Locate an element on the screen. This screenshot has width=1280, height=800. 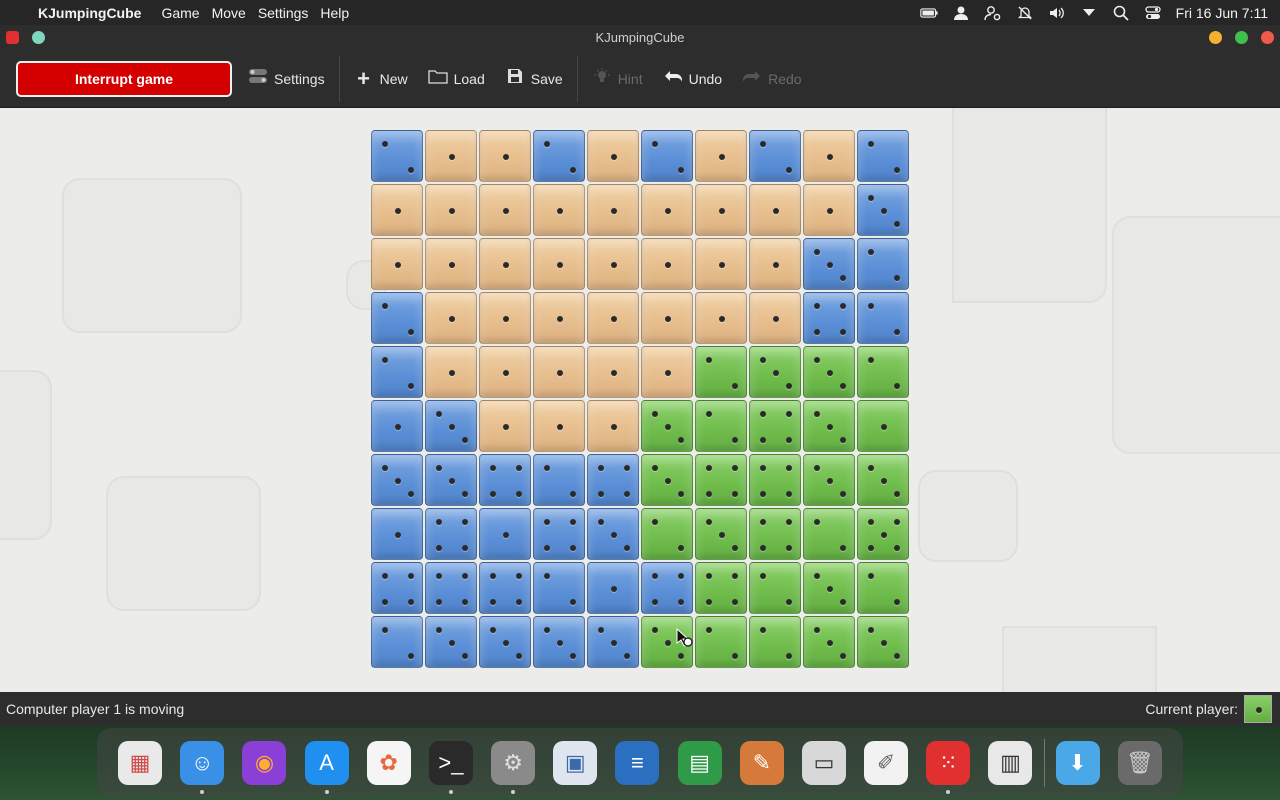
cube-r1-c2 is located at coordinates (505, 210).